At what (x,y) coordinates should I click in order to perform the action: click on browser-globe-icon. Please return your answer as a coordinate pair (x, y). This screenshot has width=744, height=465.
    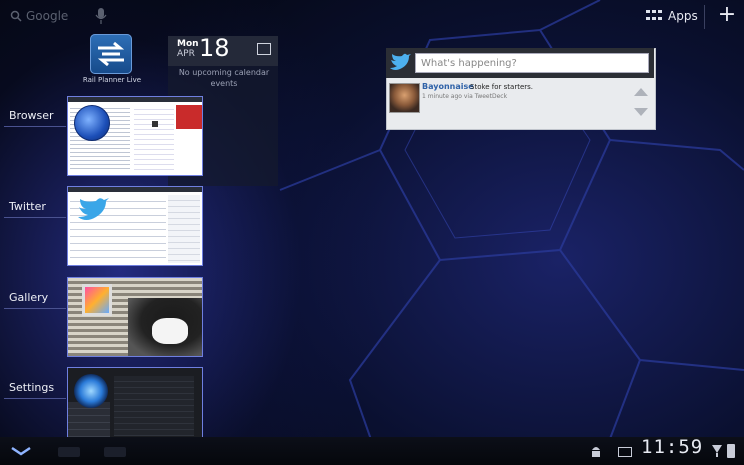
    Looking at the image, I should click on (92, 123).